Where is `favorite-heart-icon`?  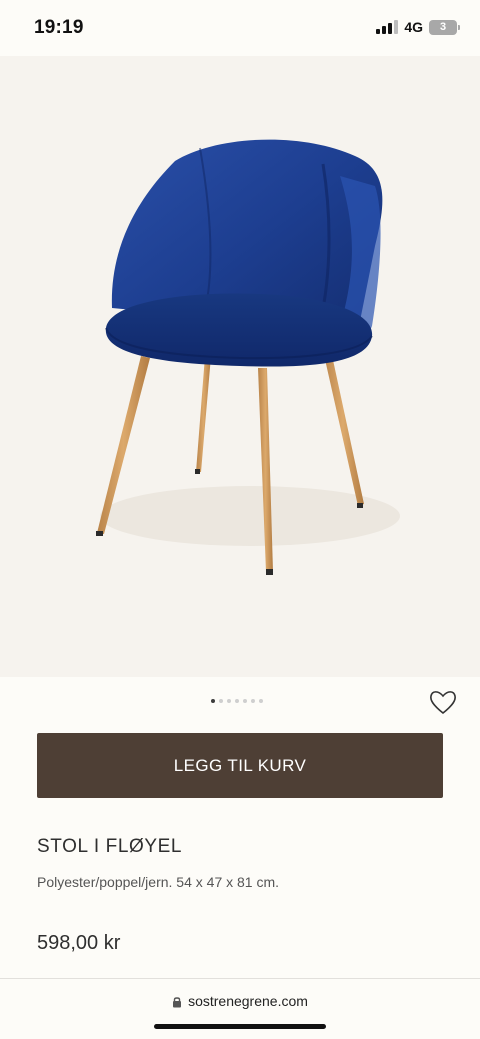 favorite-heart-icon is located at coordinates (443, 702).